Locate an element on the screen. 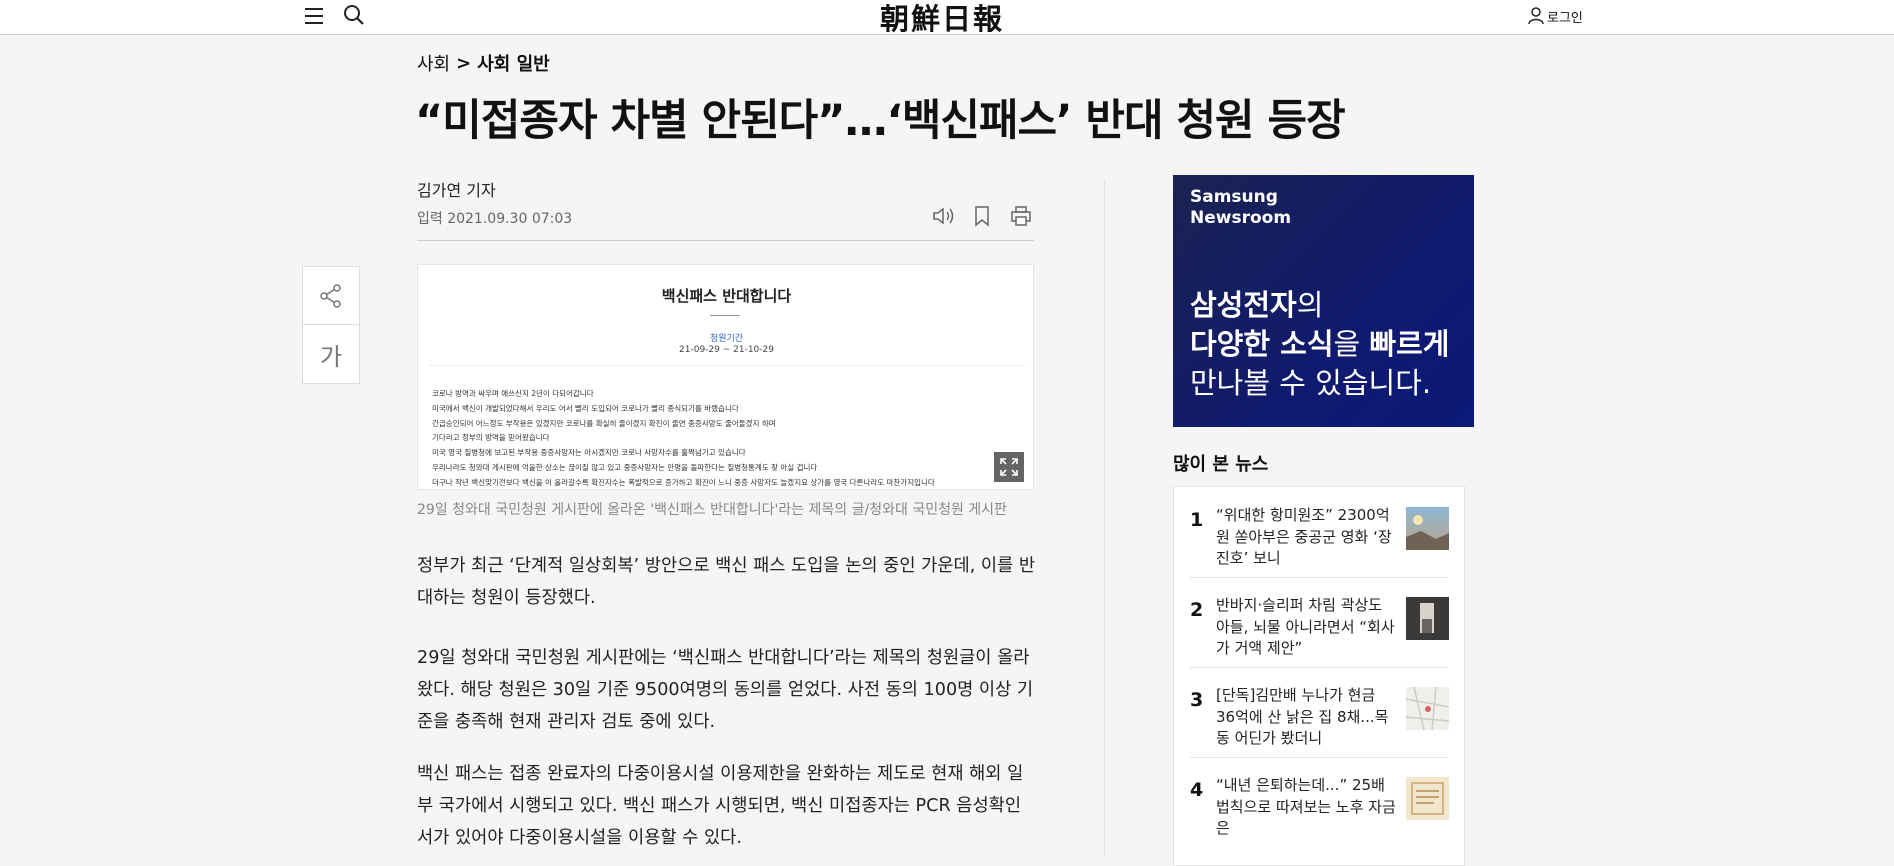 The height and width of the screenshot is (866, 1894). petition-line: 기다리고 정부의 방역을 믿어왔습니다 is located at coordinates (491, 438).